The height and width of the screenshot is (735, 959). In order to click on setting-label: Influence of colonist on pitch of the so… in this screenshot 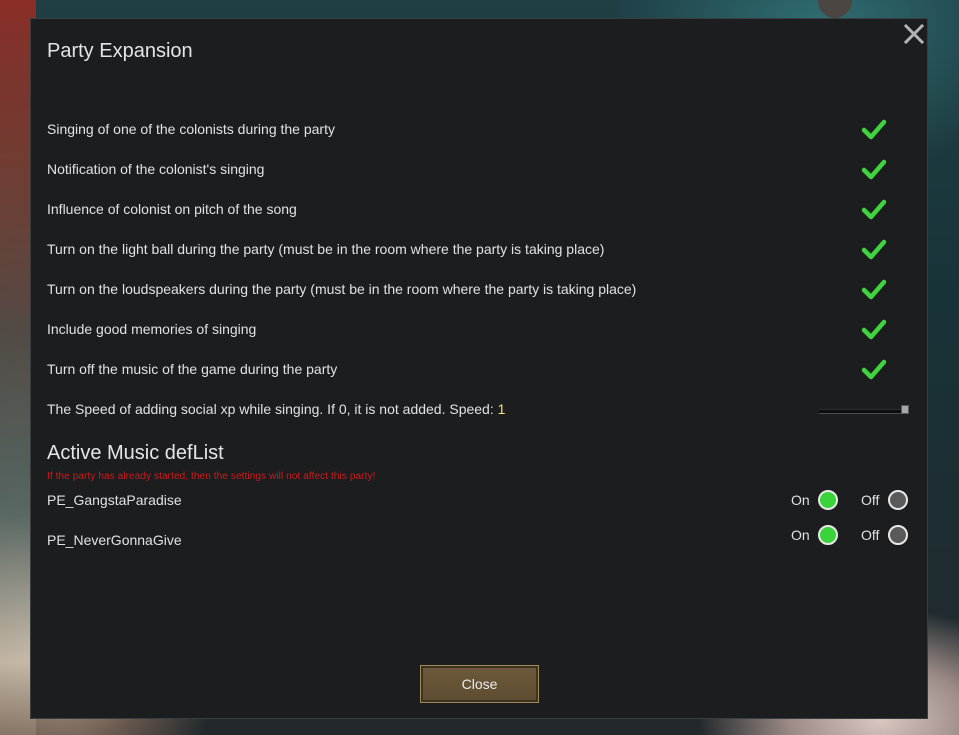, I will do `click(172, 209)`.